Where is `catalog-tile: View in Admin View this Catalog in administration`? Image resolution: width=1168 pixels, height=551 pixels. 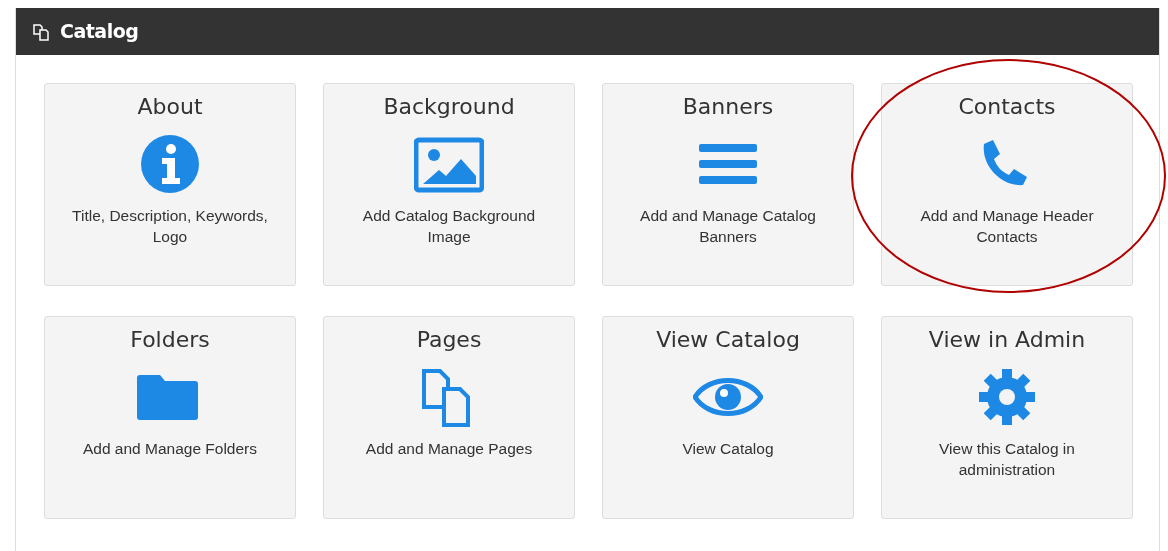
catalog-tile: View in Admin View this Catalog in administration is located at coordinates (1007, 417).